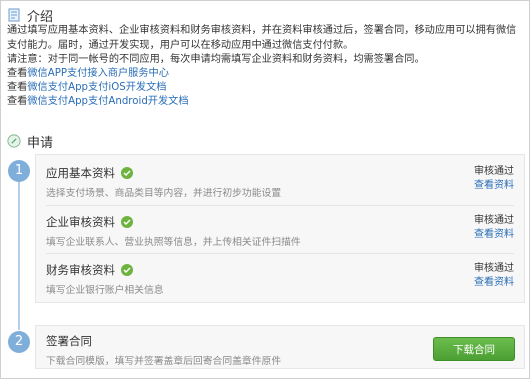  I want to click on link-ios-doc: 微信支付App支付iOS开发文档, so click(96, 87).